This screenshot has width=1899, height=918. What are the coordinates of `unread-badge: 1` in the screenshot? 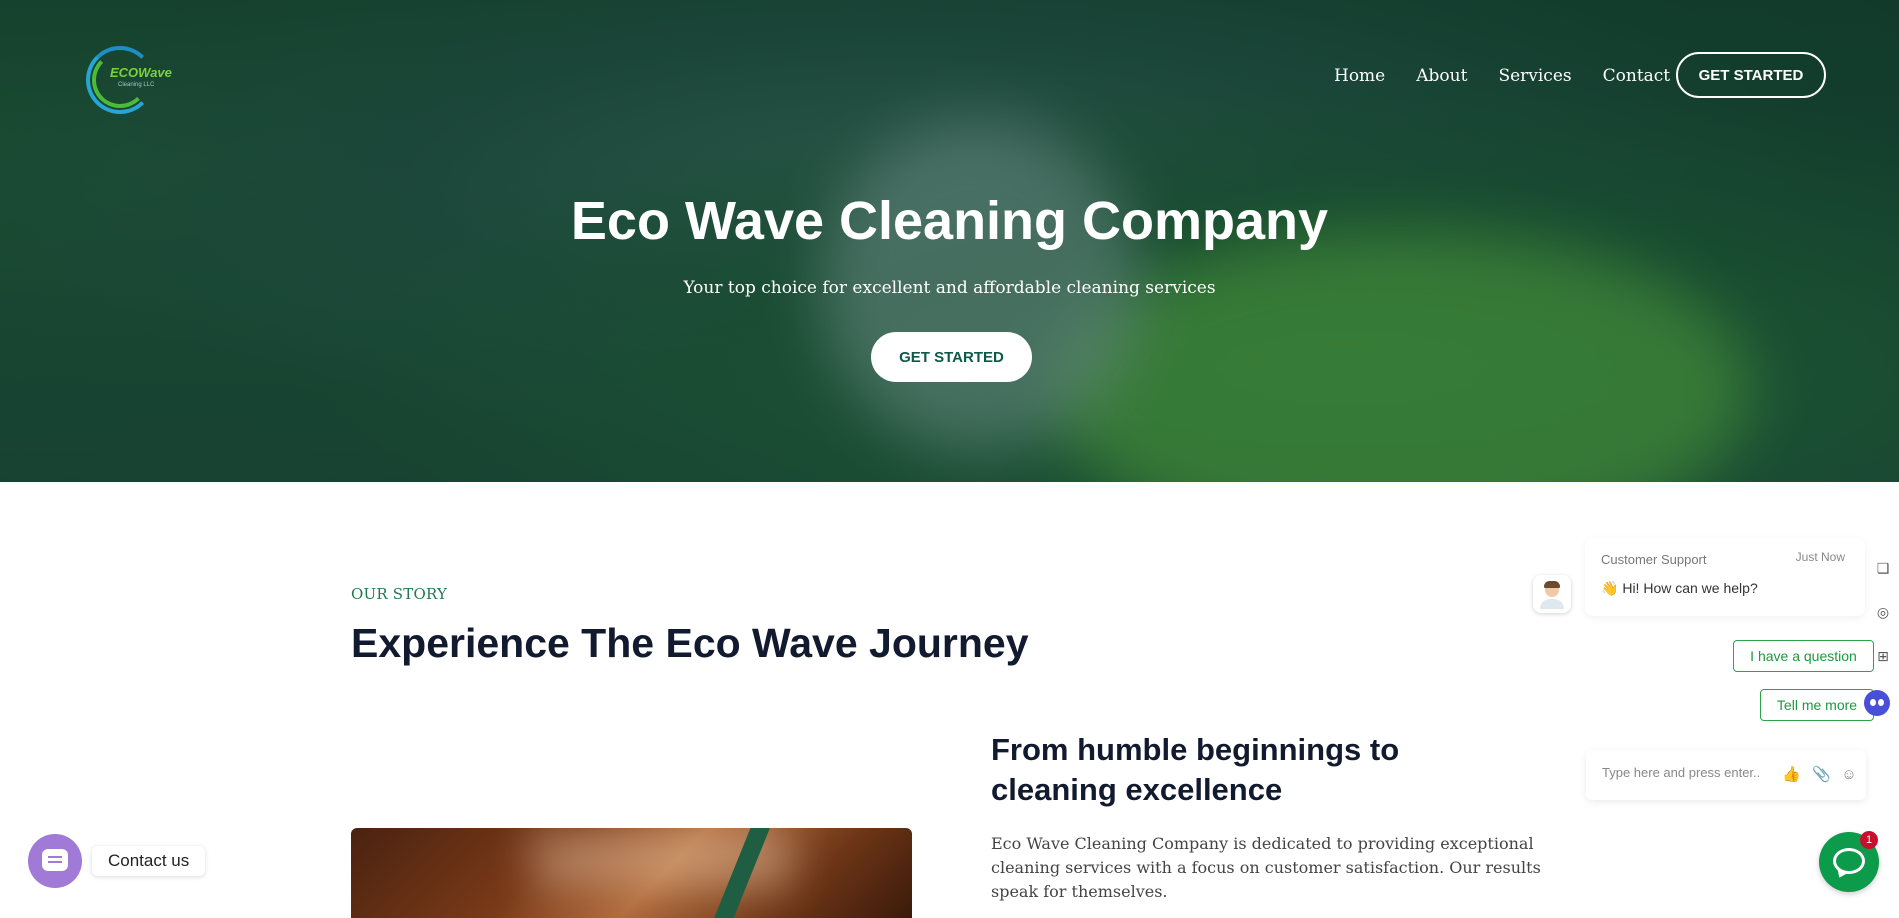 It's located at (1869, 840).